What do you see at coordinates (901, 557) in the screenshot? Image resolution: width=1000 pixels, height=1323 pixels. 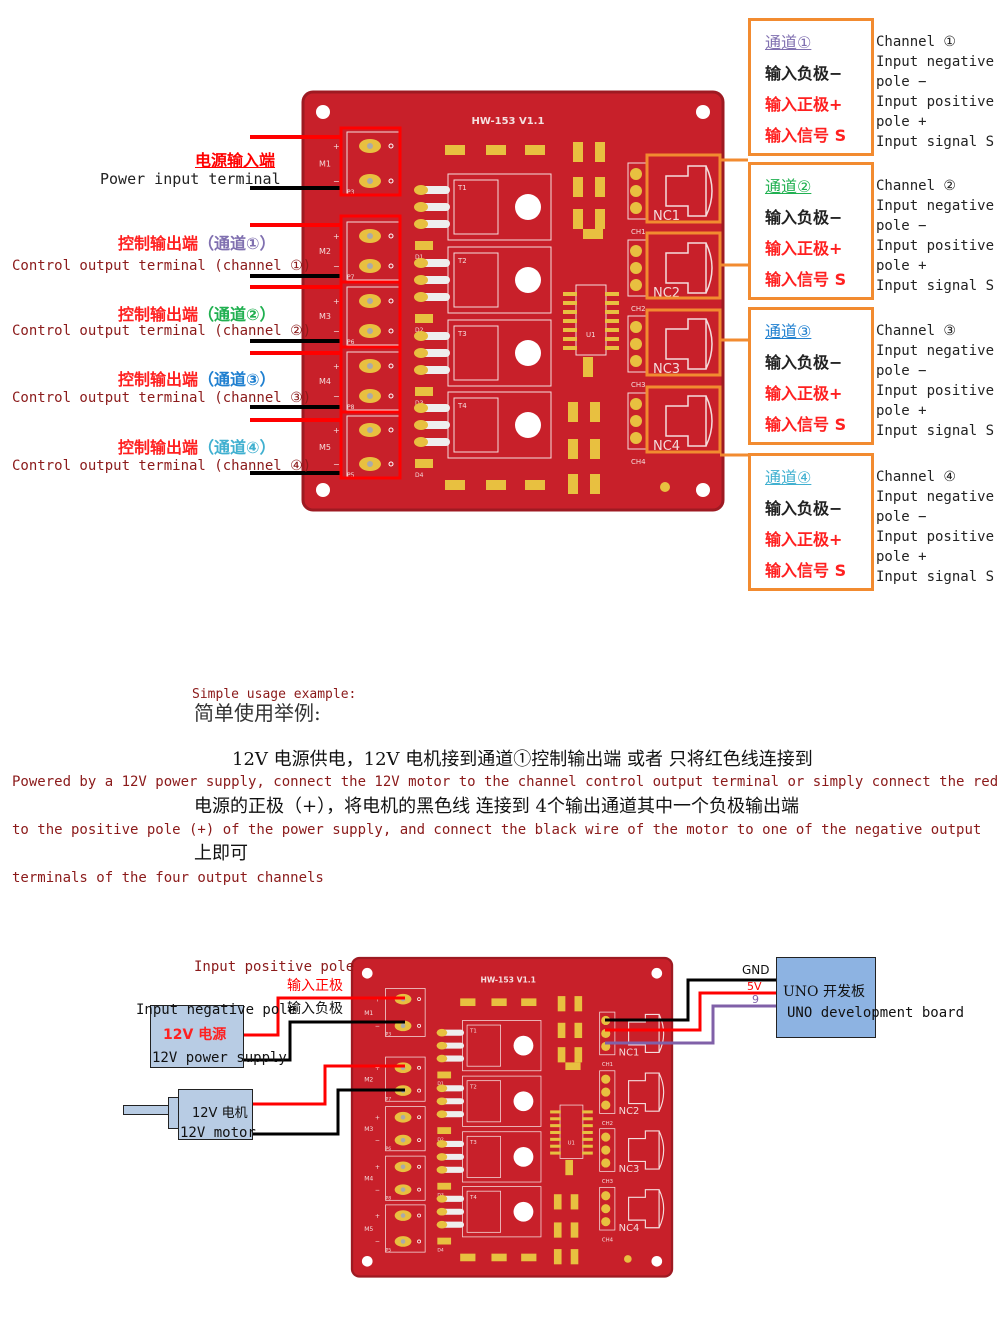 I see `channel-description-en: pole +` at bounding box center [901, 557].